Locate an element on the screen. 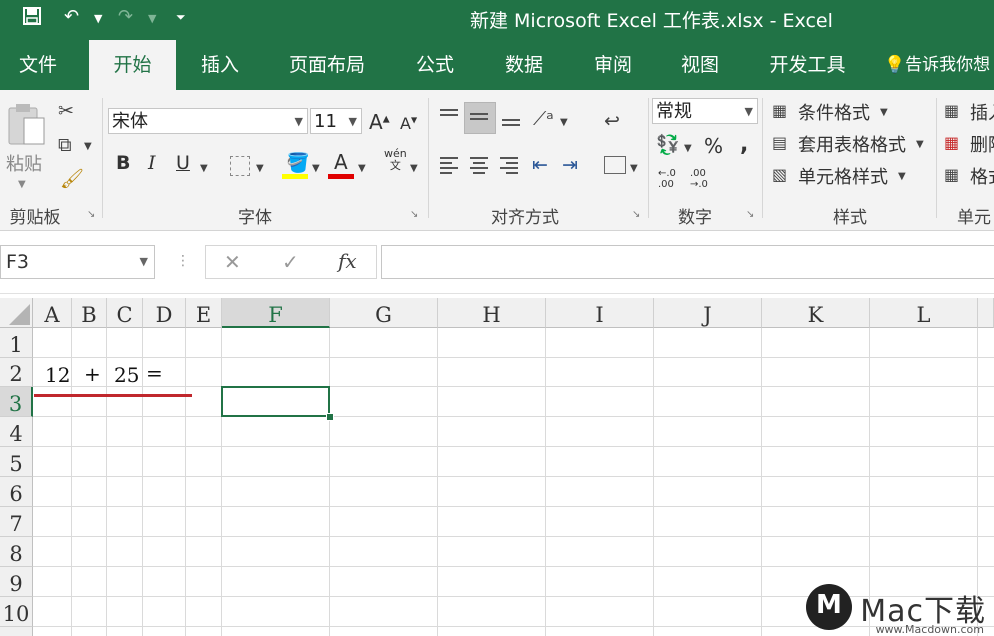  font-color-dropdown-icon: ▼ is located at coordinates (362, 169).